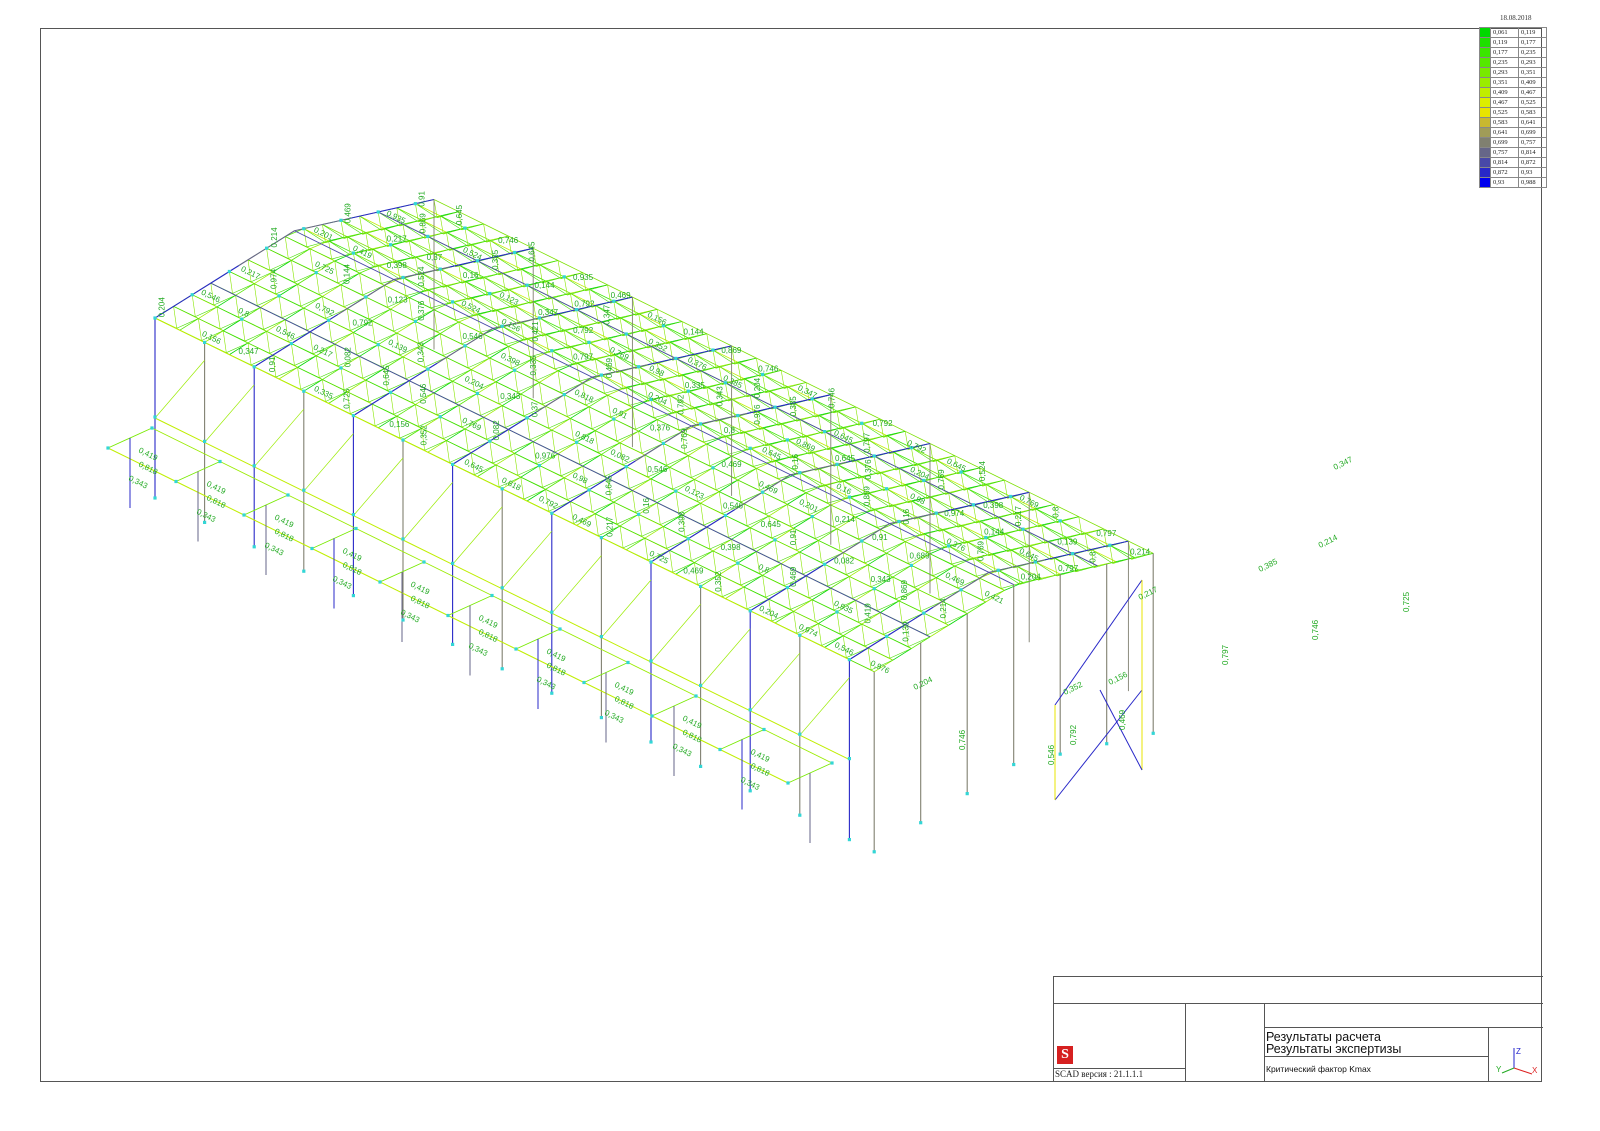 The width and height of the screenshot is (1600, 1131). What do you see at coordinates (509, 298) in the screenshot?
I see `member-value-label: 0,123` at bounding box center [509, 298].